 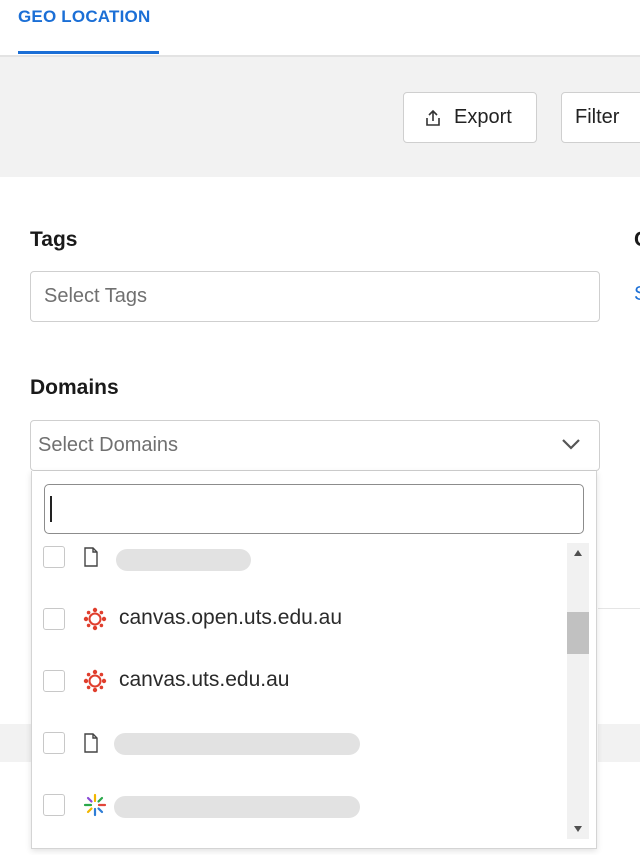 What do you see at coordinates (96, 296) in the screenshot?
I see `tags-placeholder: Select Tags` at bounding box center [96, 296].